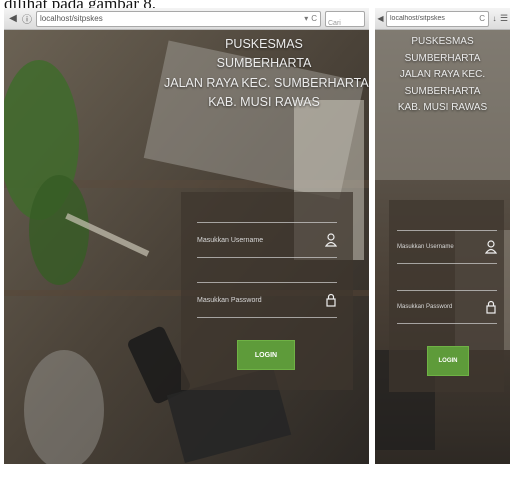 Image resolution: width=514 pixels, height=492 pixels. I want to click on browser-toolbar: ◀ localhost/sitpskes C ↓ ☰, so click(442, 19).